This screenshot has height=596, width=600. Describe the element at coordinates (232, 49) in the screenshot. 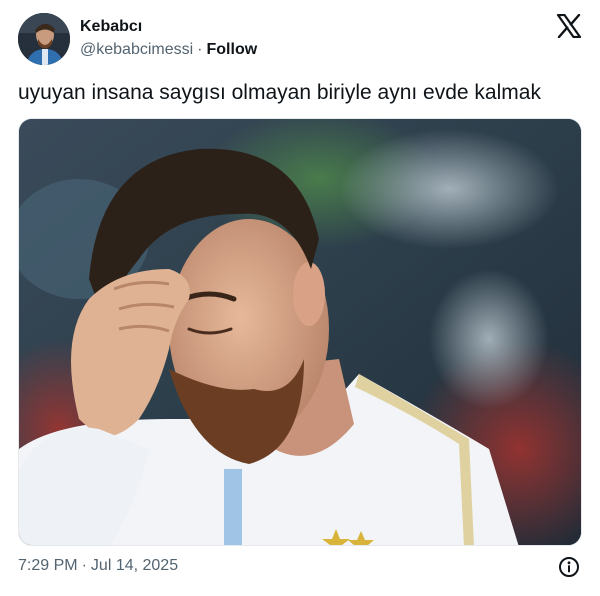

I see `follow-button: Follow` at that location.